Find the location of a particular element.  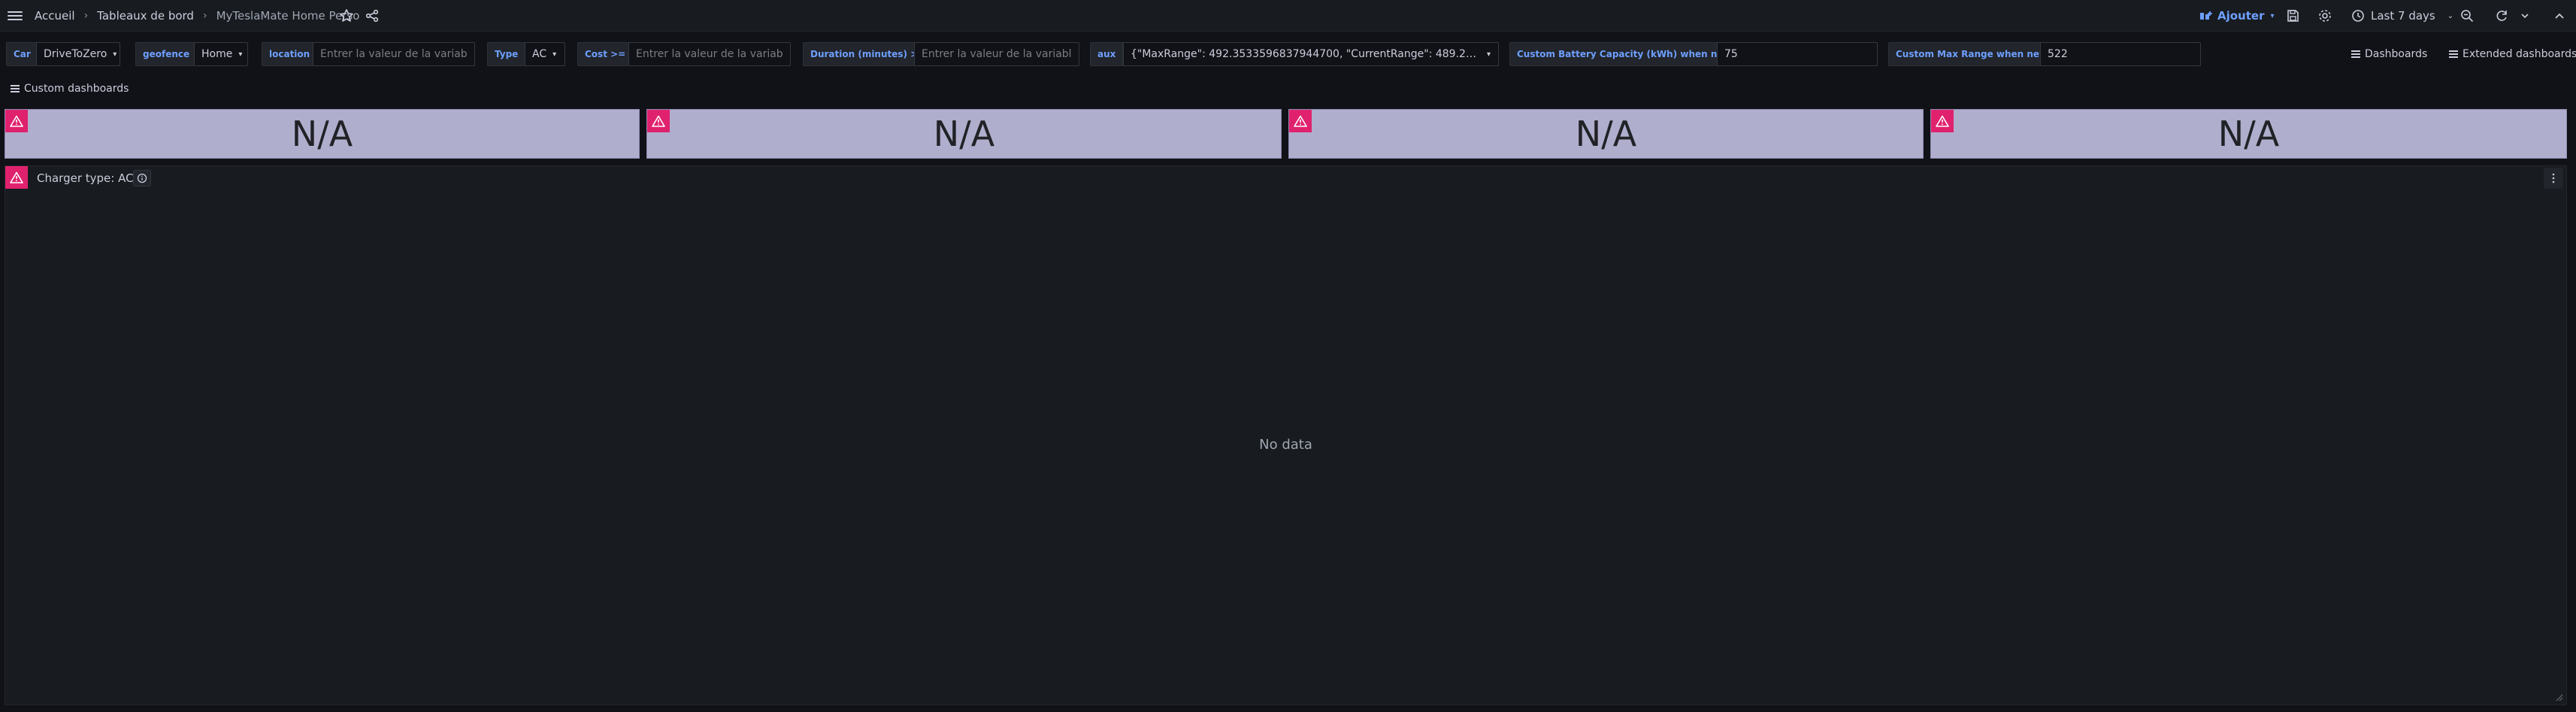

variable-label-max-range: Custom Max Range when new is located at coordinates (1972, 54).